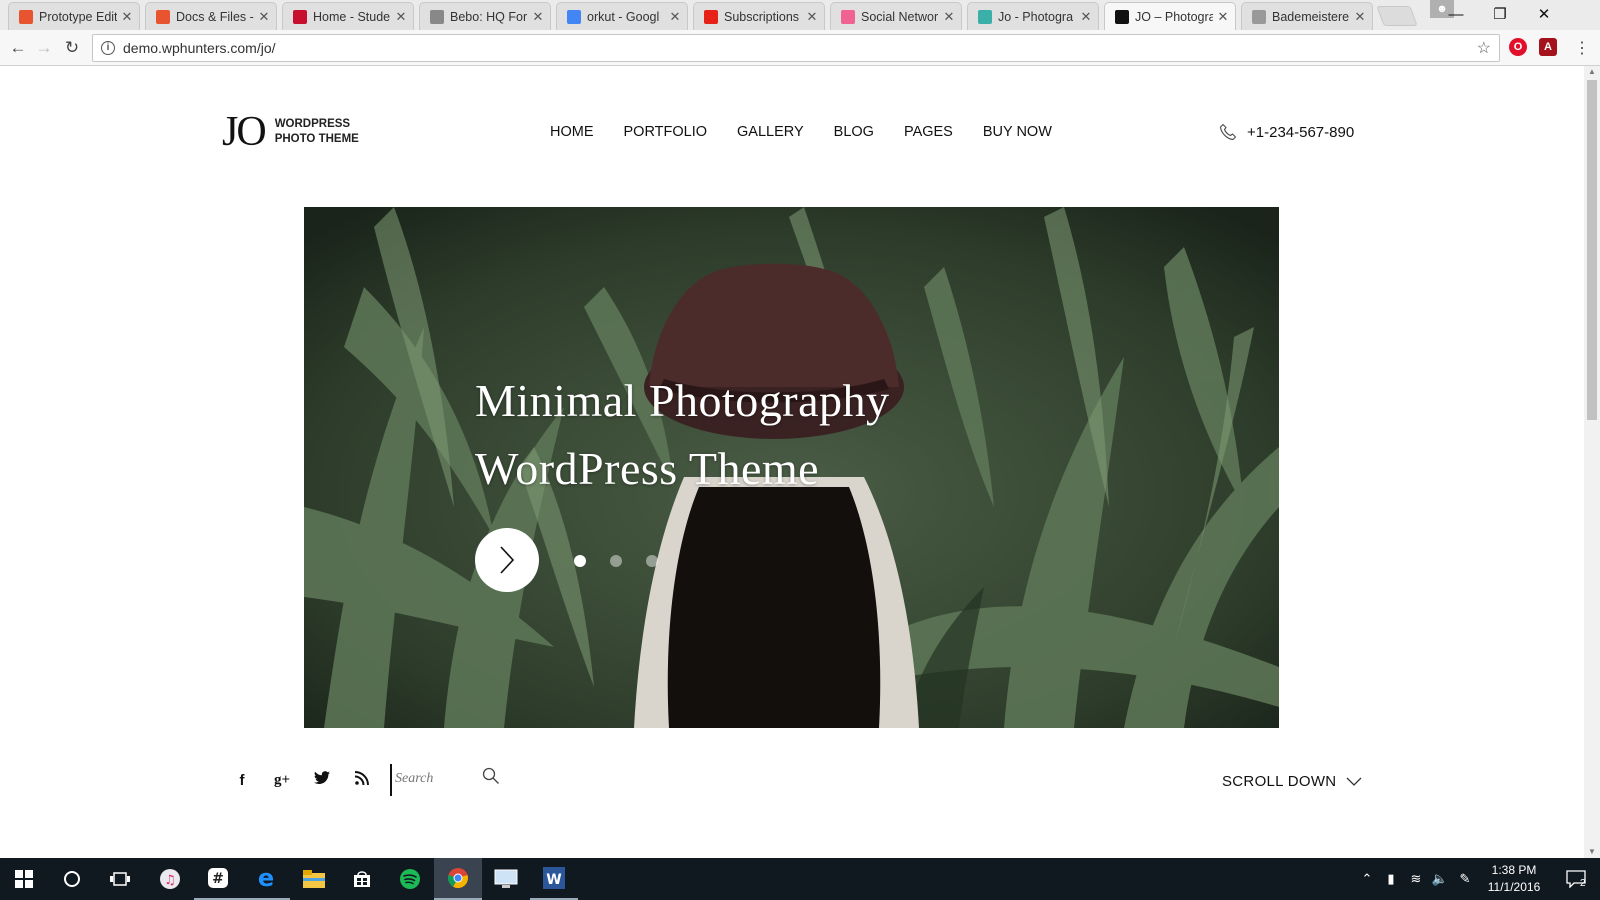  I want to click on browser-tab: Prototype Edit ✕, so click(74, 16).